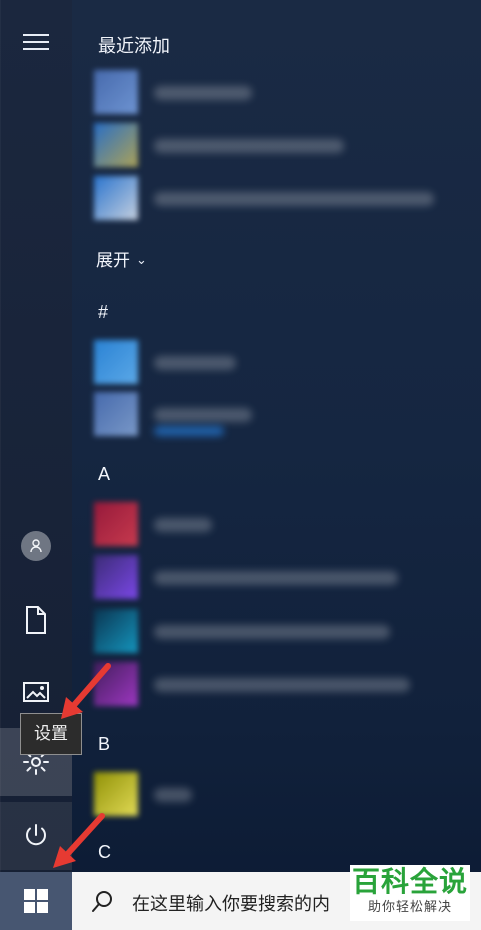  Describe the element at coordinates (113, 260) in the screenshot. I see `expand-label: 展开` at that location.